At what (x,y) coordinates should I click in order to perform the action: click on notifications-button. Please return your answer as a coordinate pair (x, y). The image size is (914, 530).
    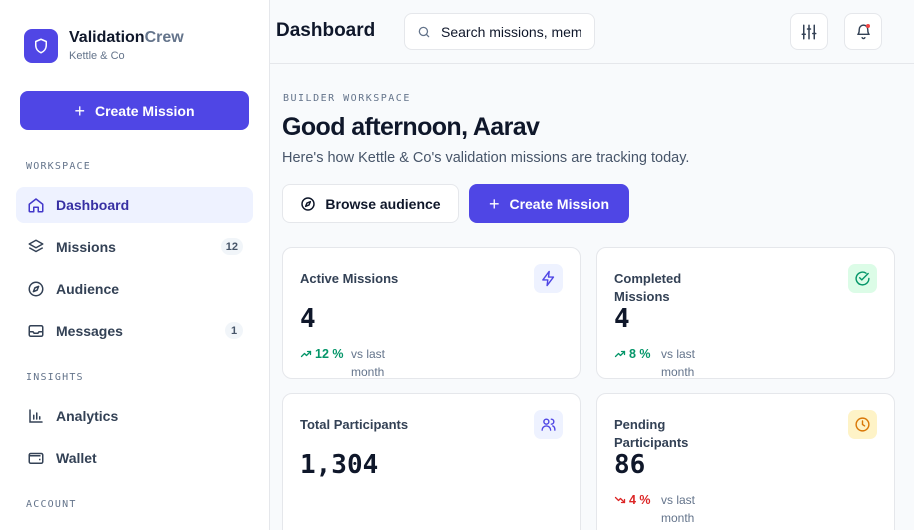
    Looking at the image, I should click on (863, 31).